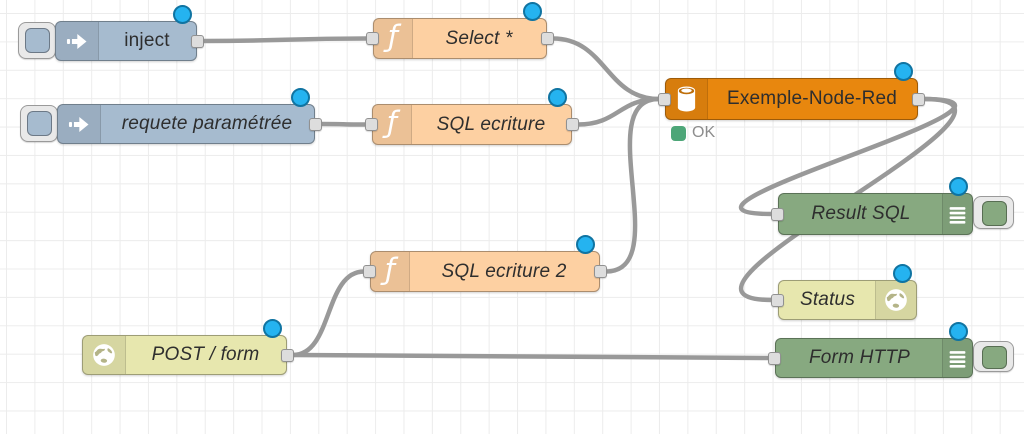  I want to click on node-form-http: Form HTTP, so click(891, 350).